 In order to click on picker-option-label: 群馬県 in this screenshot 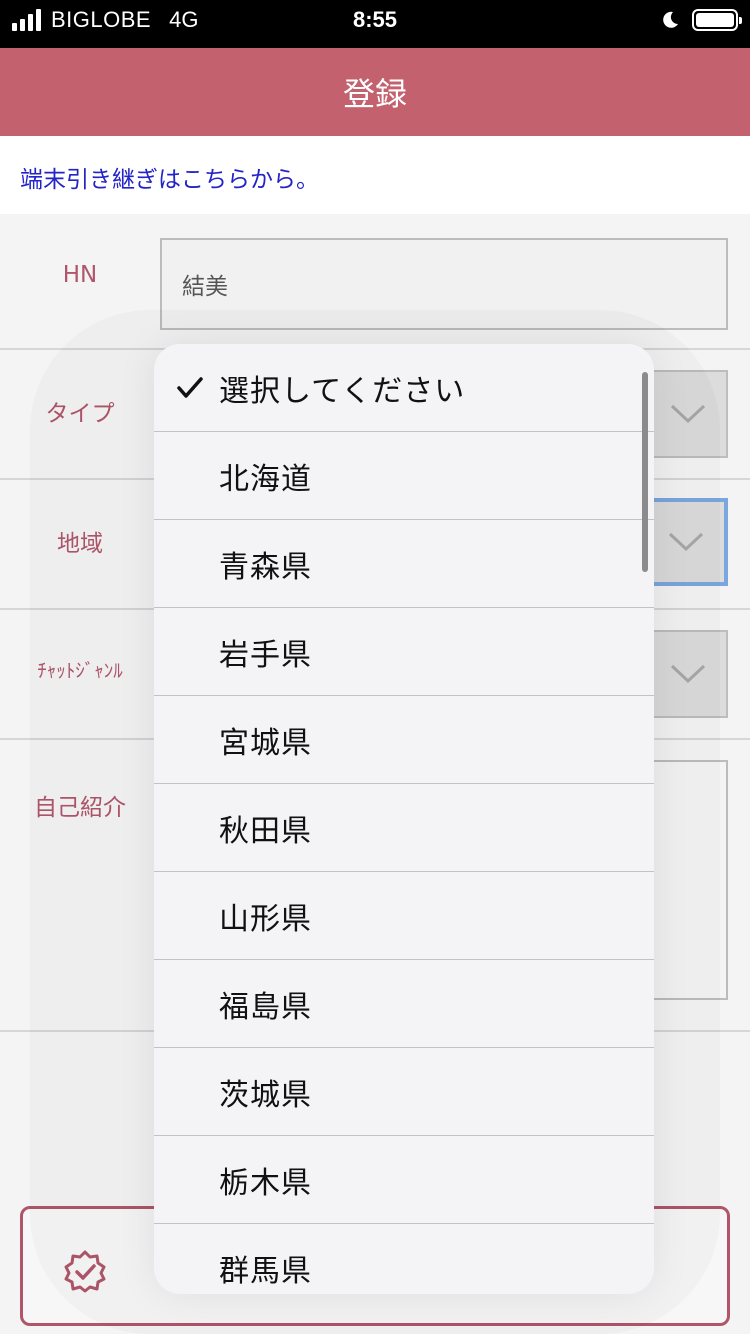, I will do `click(265, 1271)`.